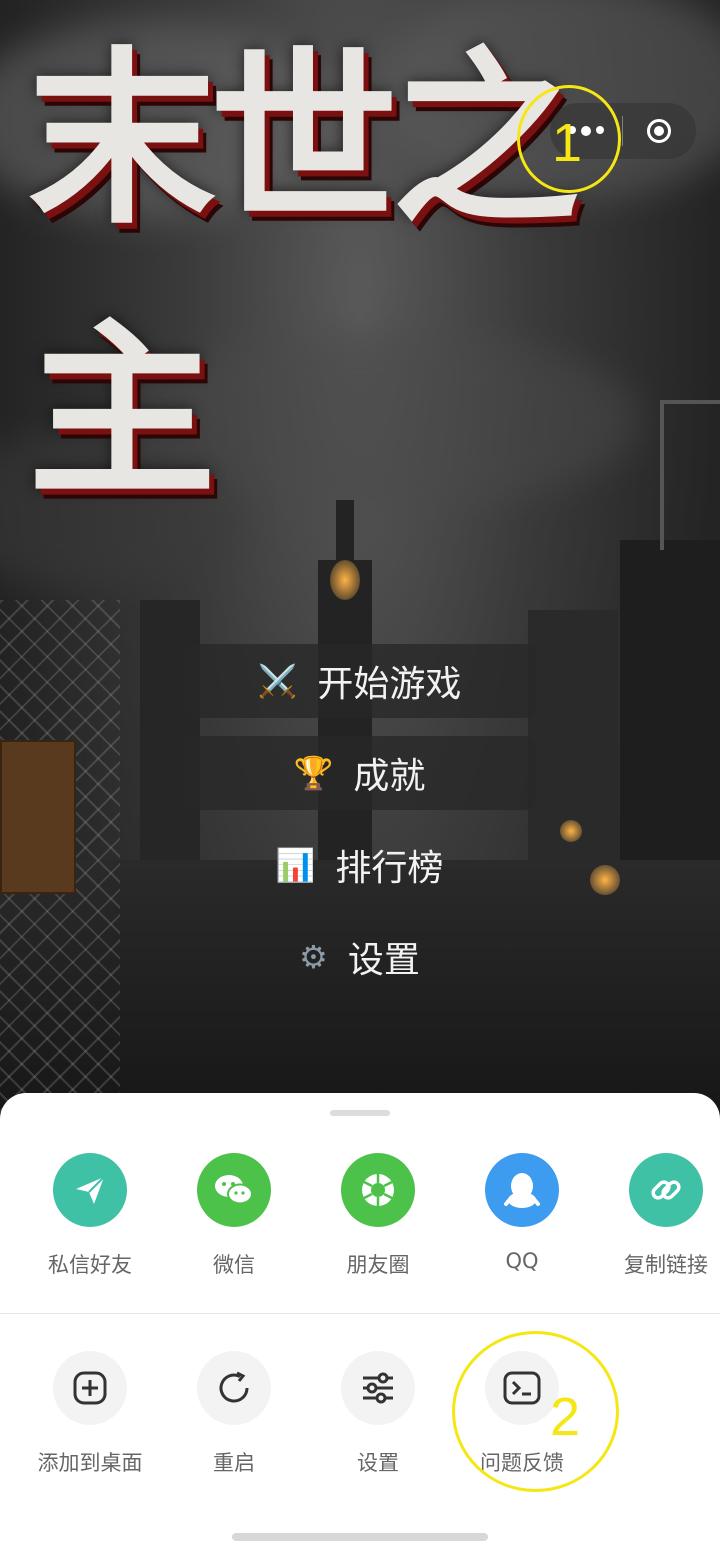 The image size is (720, 1558). I want to click on qq-icon, so click(522, 1190).